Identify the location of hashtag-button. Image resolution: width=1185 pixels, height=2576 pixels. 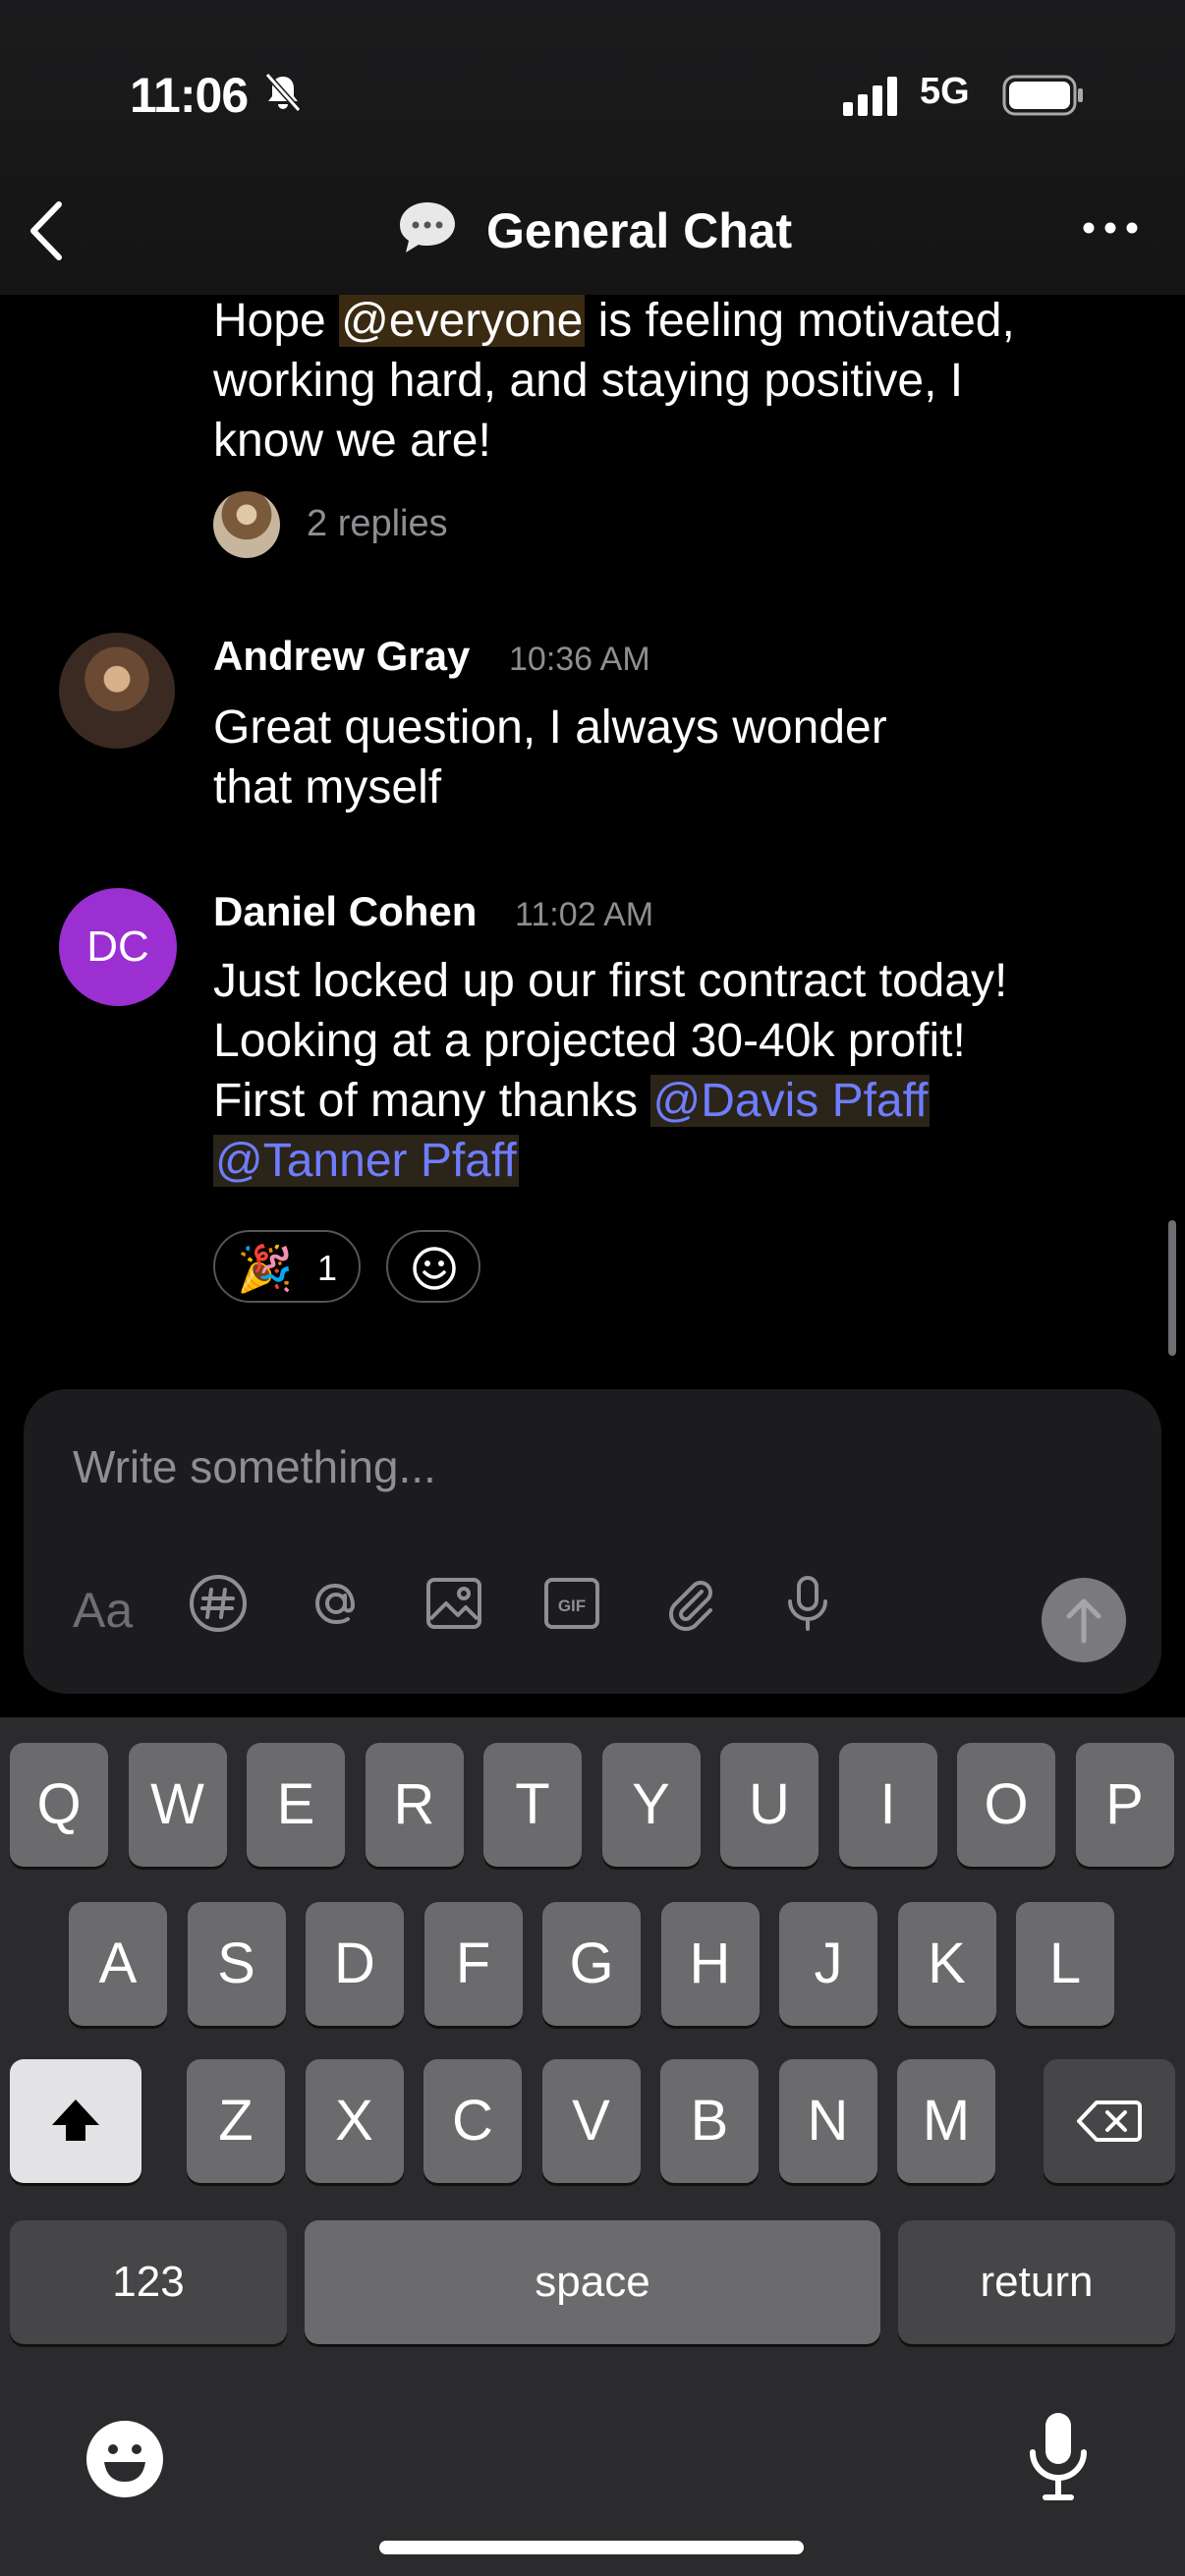
(219, 1603).